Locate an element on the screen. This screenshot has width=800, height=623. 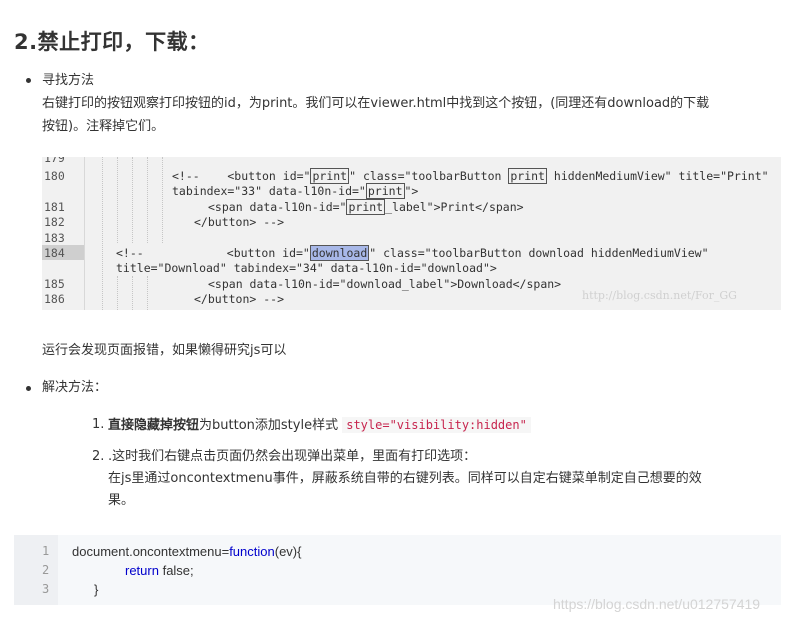
snippet-line: return false; is located at coordinates (159, 570).